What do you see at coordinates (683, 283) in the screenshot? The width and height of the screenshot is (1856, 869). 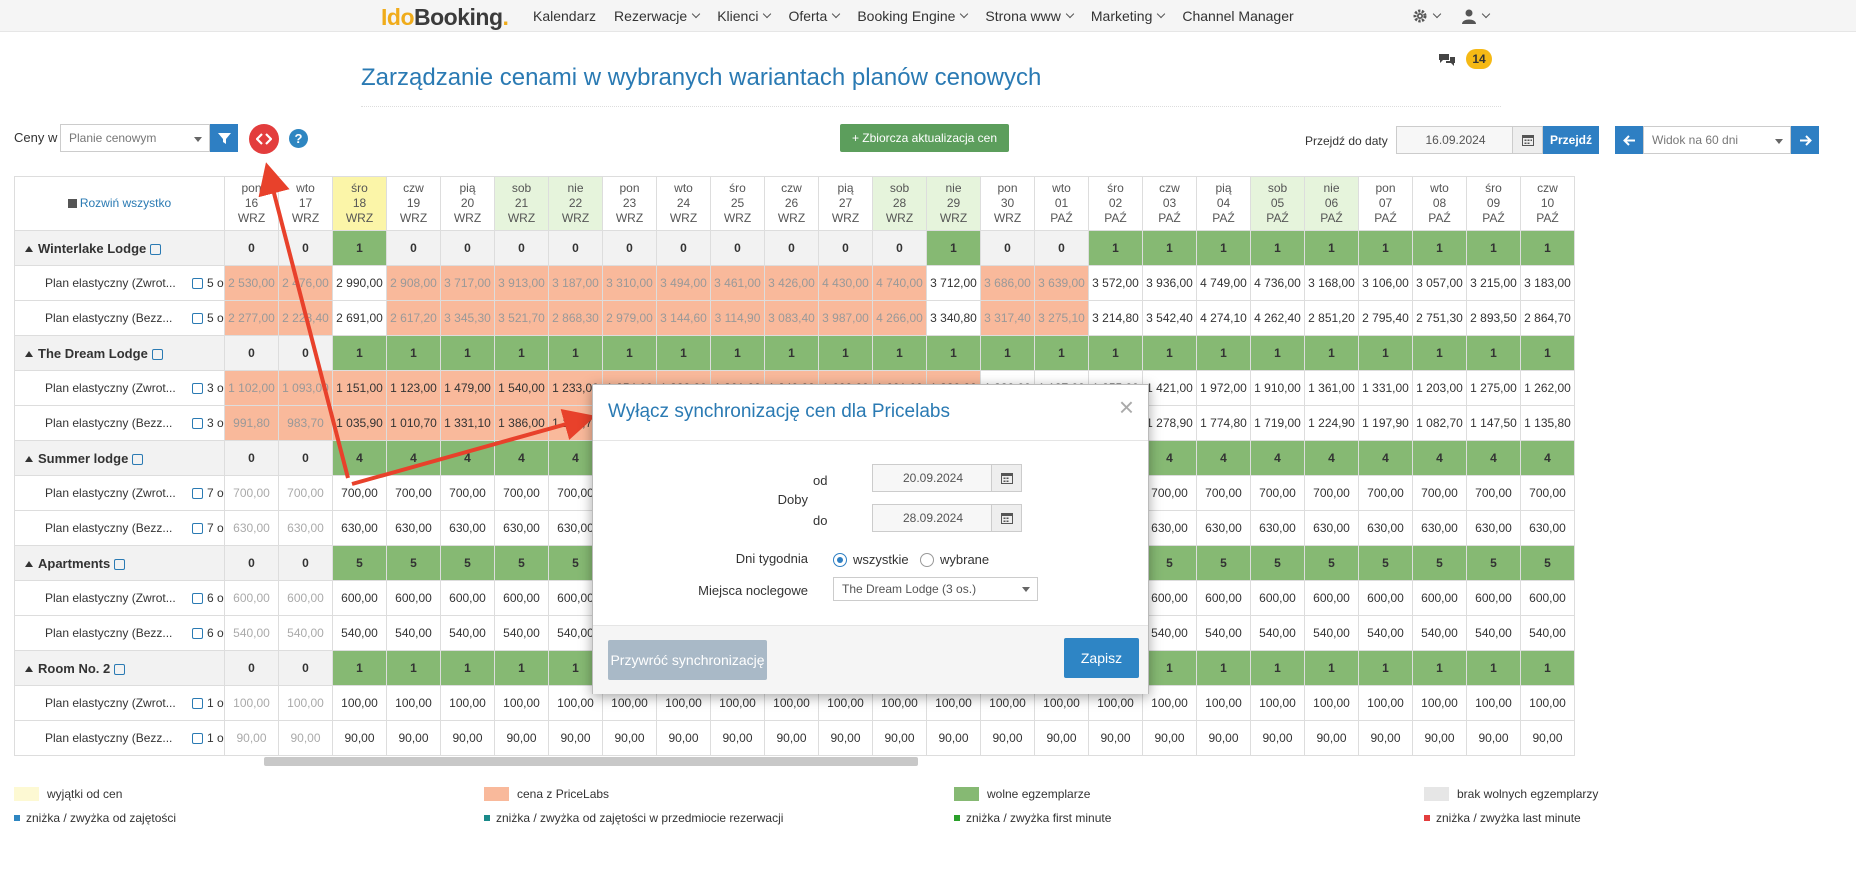 I see `price-cell: 3 494,00` at bounding box center [683, 283].